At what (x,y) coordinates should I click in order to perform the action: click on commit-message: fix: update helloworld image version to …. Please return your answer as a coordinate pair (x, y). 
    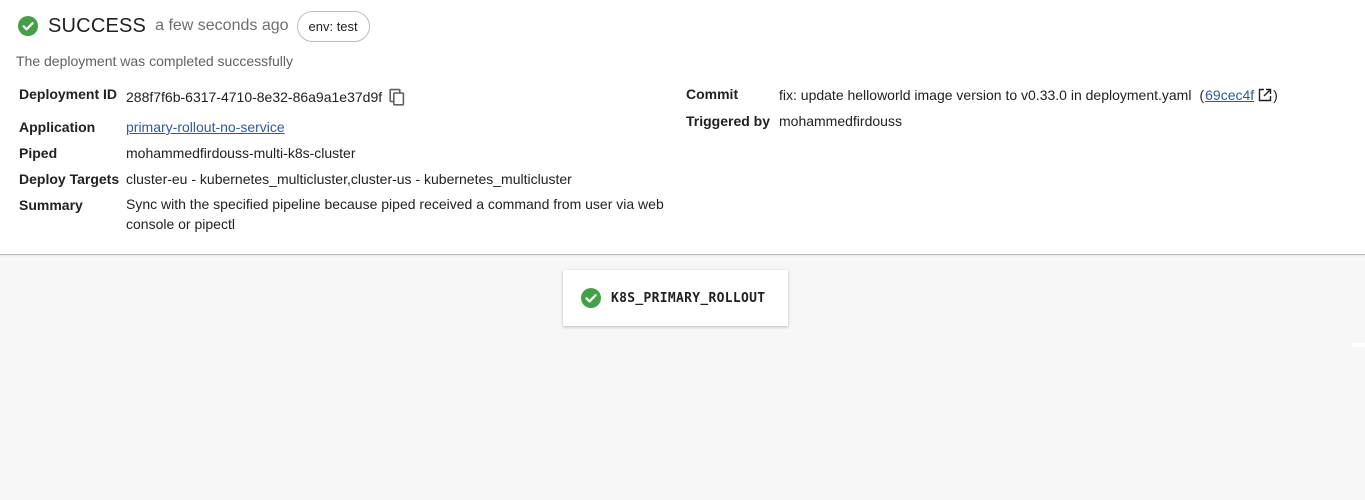
    Looking at the image, I should click on (985, 95).